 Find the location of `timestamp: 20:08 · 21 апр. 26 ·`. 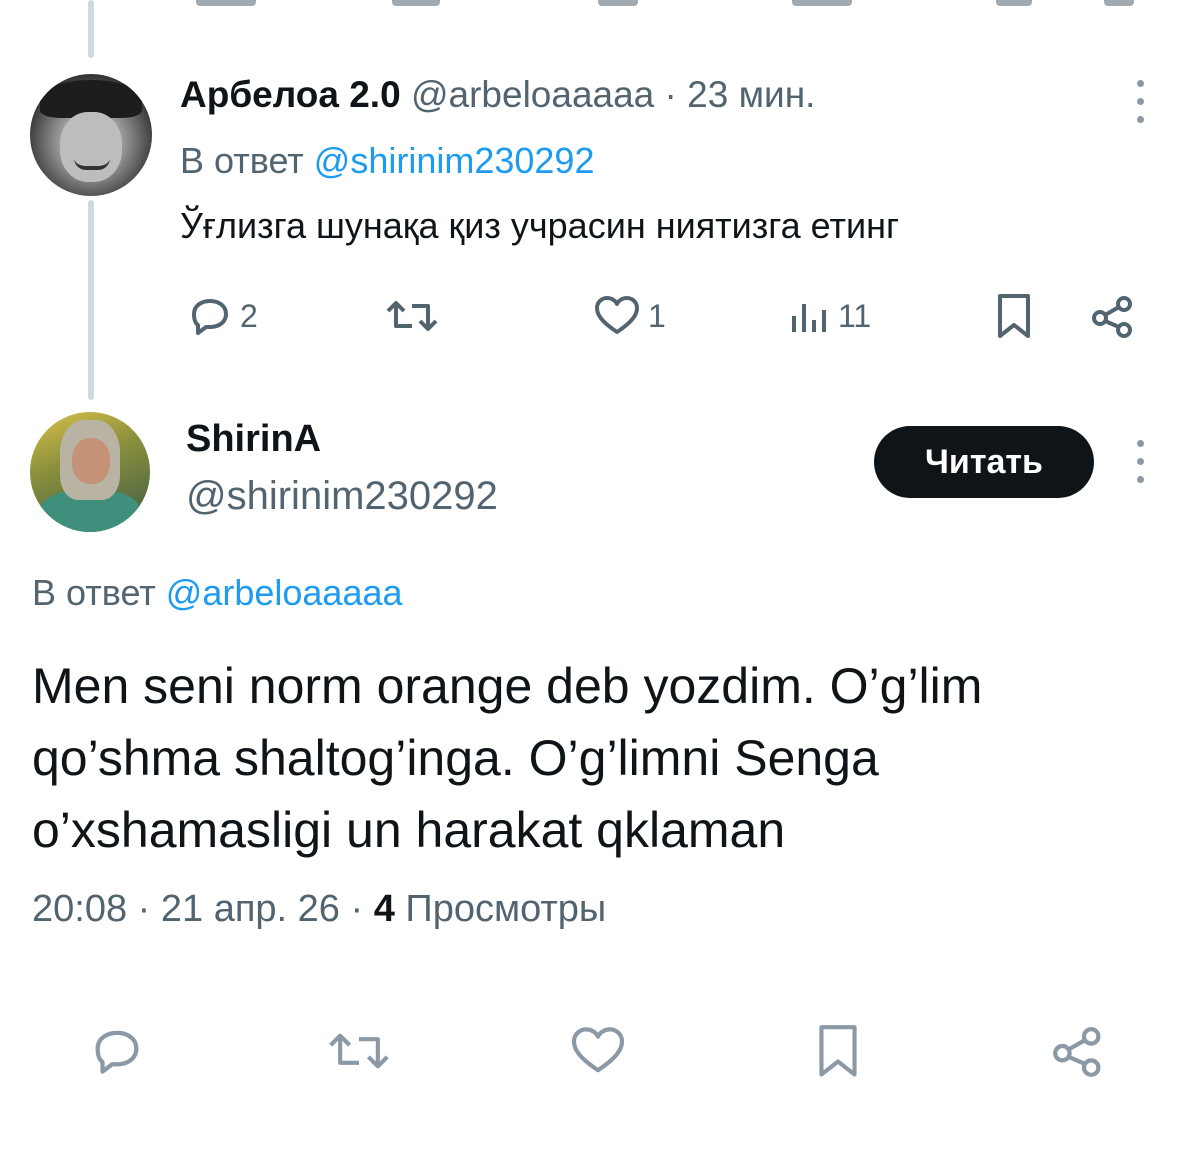

timestamp: 20:08 · 21 апр. 26 · is located at coordinates (203, 909).